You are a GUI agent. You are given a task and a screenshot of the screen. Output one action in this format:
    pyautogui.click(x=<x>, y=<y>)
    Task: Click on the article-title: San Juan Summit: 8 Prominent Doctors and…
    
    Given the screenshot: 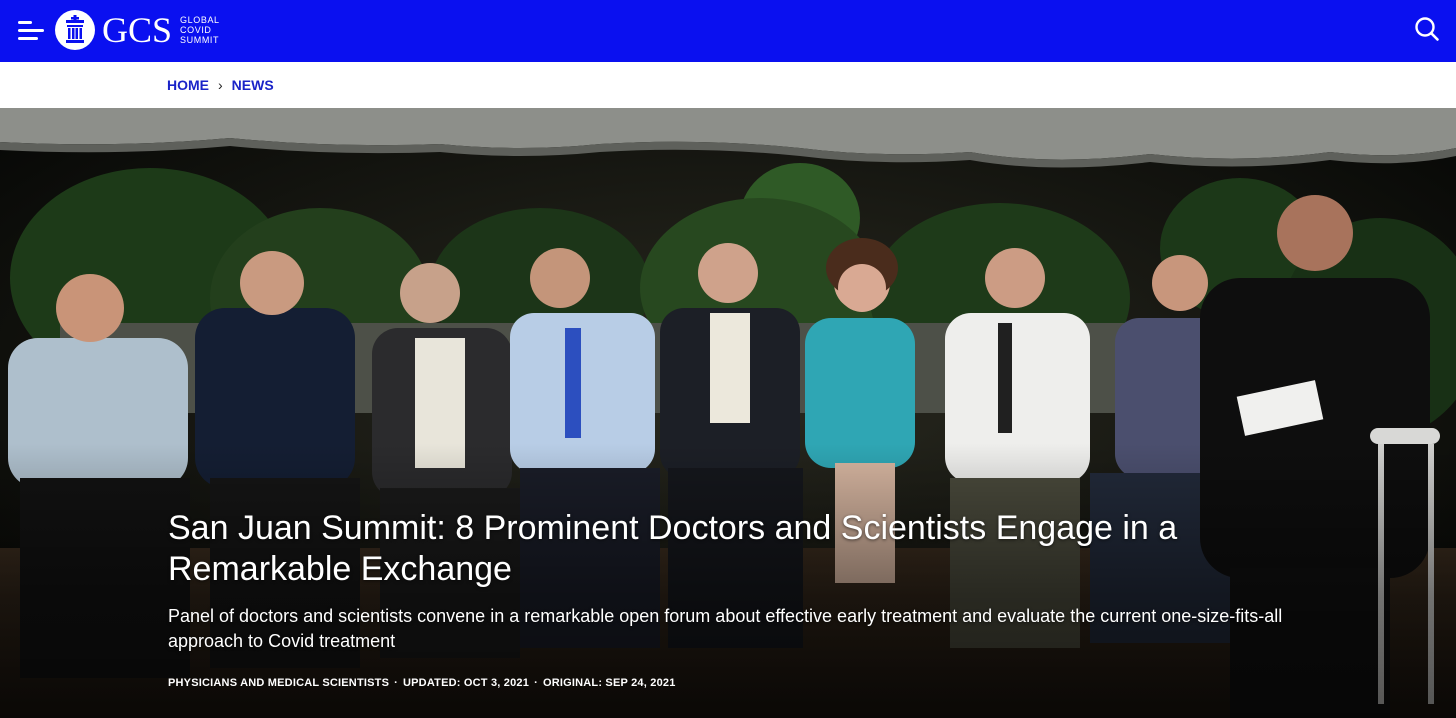 What is the action you would take?
    pyautogui.click(x=728, y=549)
    